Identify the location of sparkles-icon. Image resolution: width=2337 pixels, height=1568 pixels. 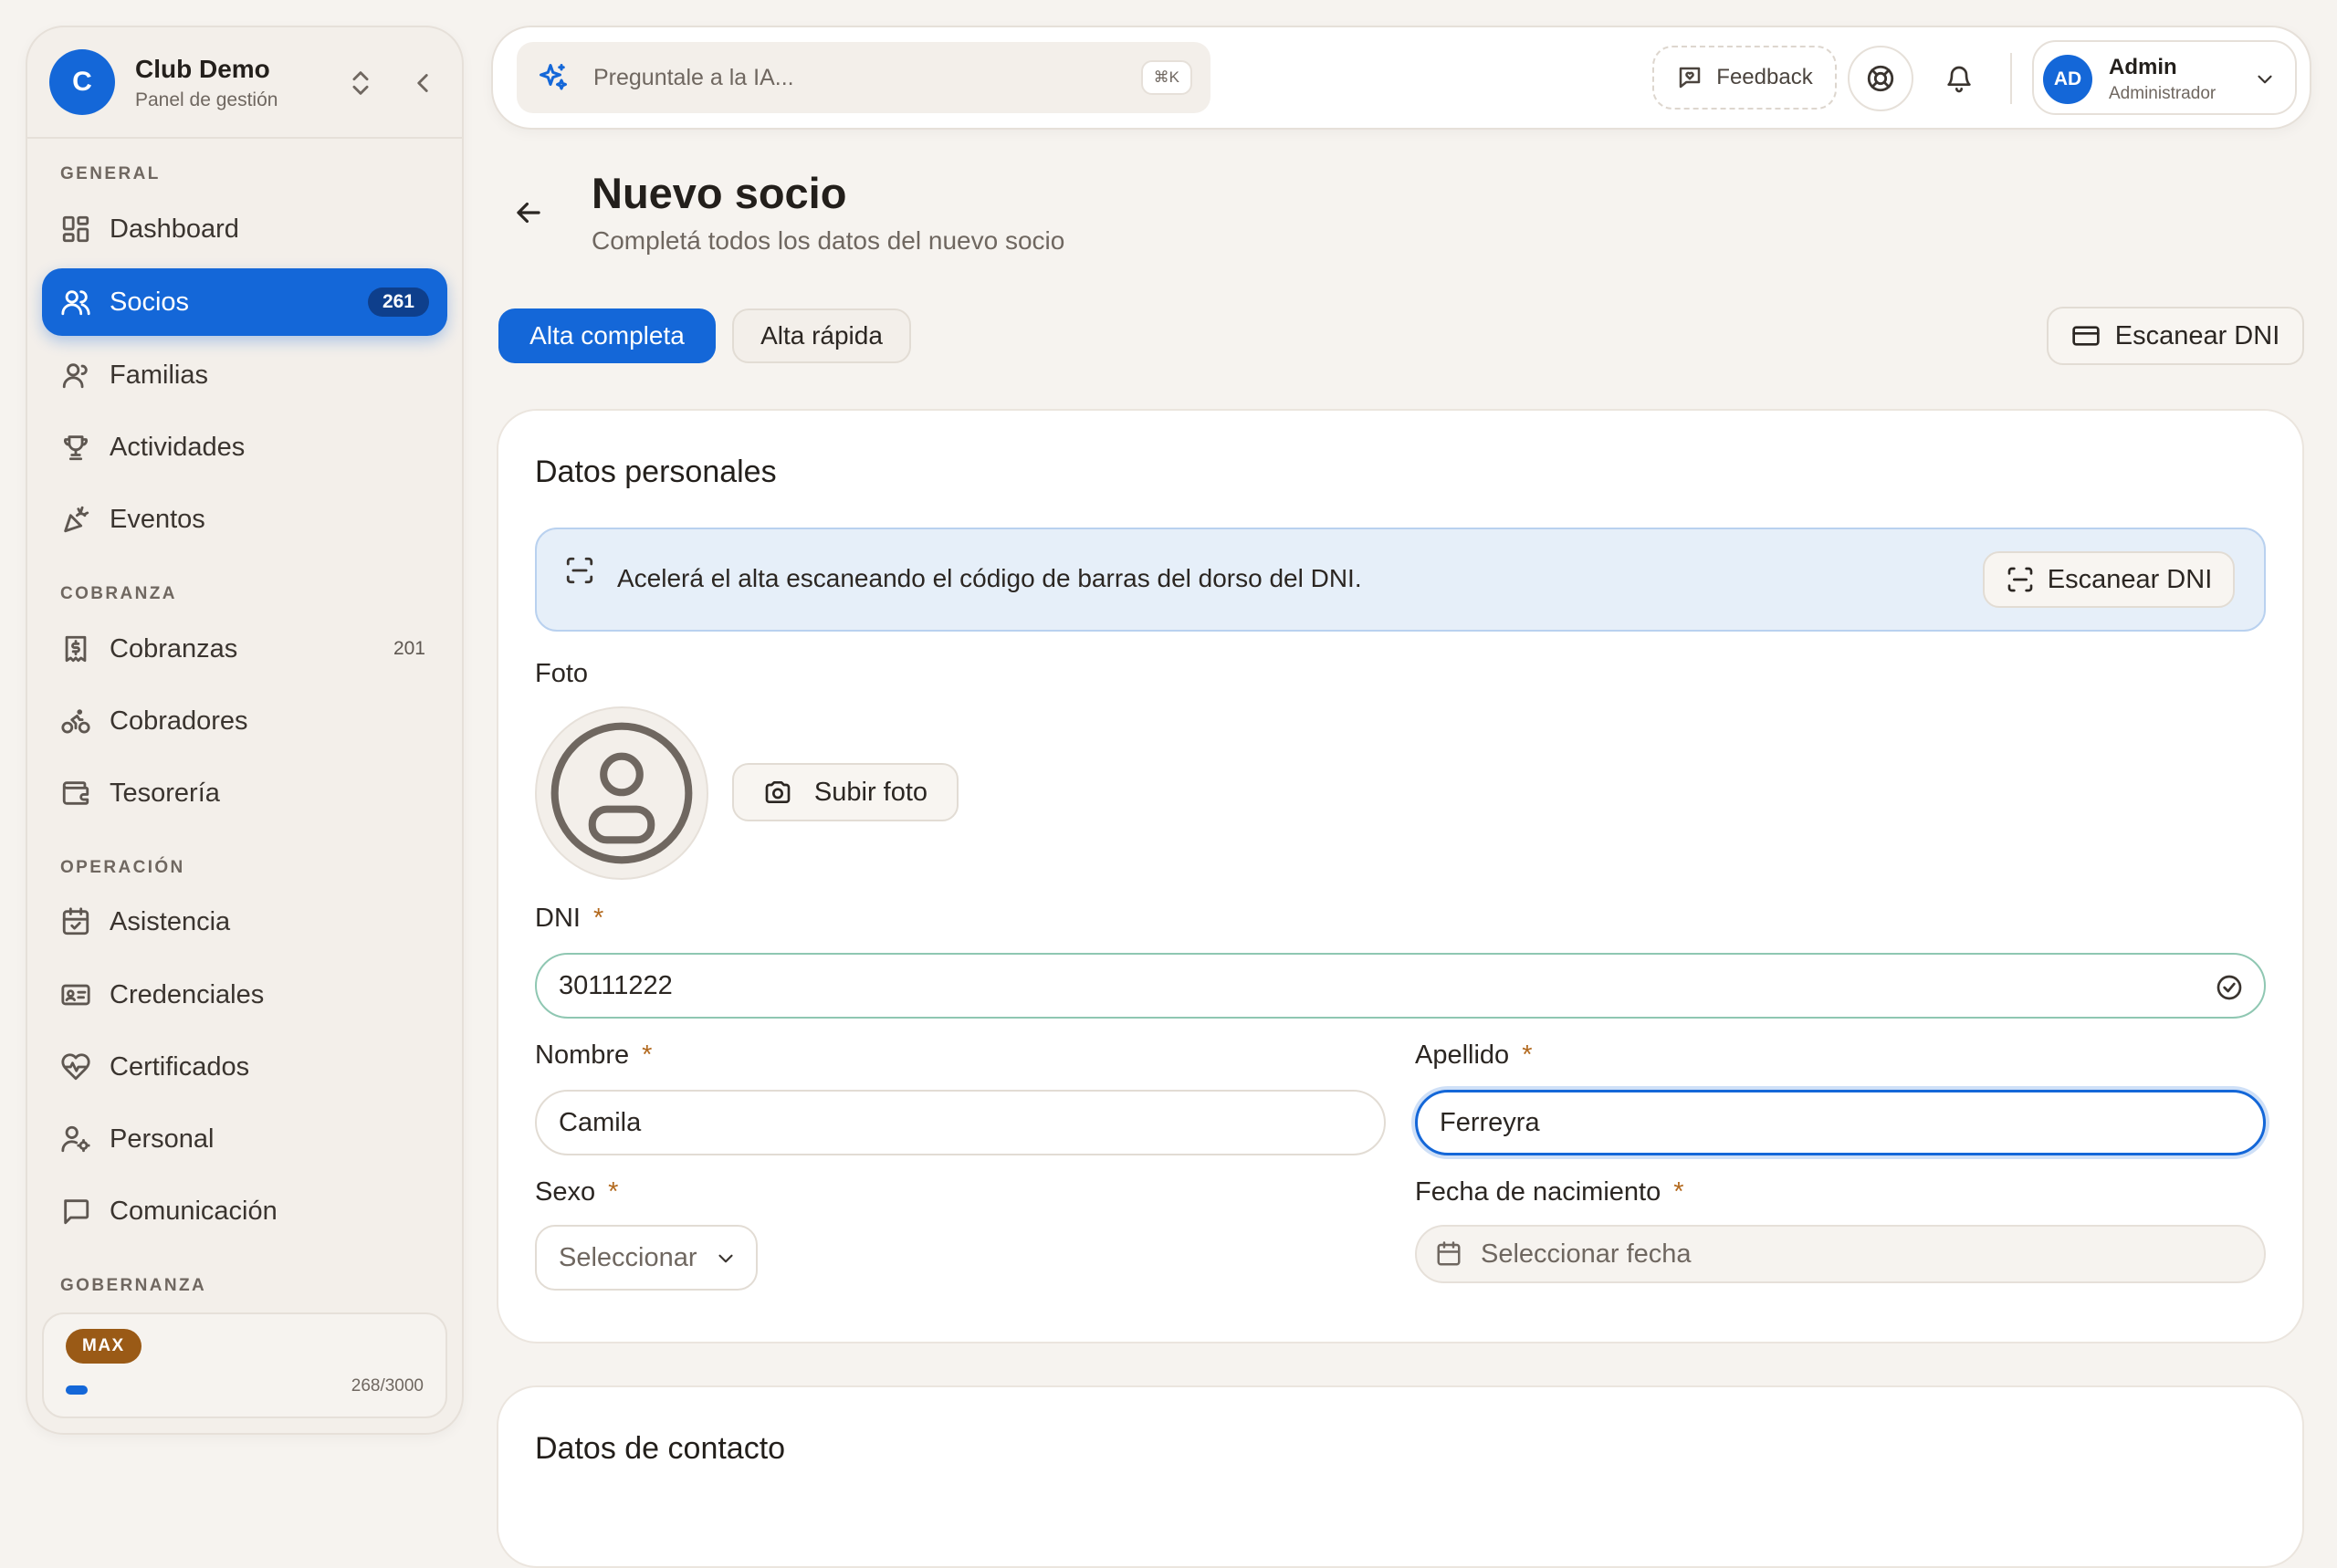
(553, 77).